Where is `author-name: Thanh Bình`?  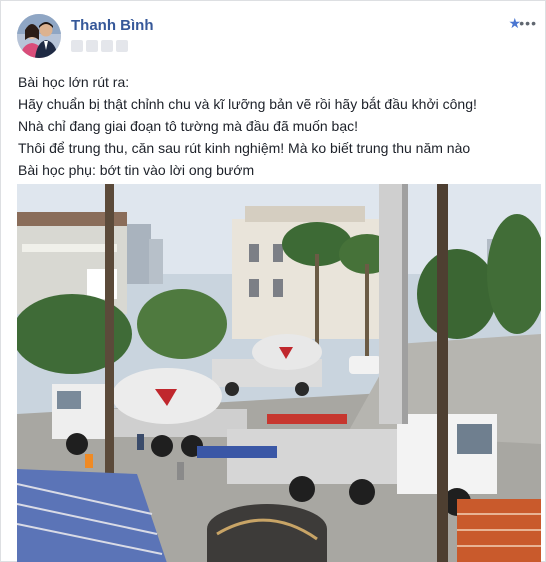 author-name: Thanh Bình is located at coordinates (112, 25).